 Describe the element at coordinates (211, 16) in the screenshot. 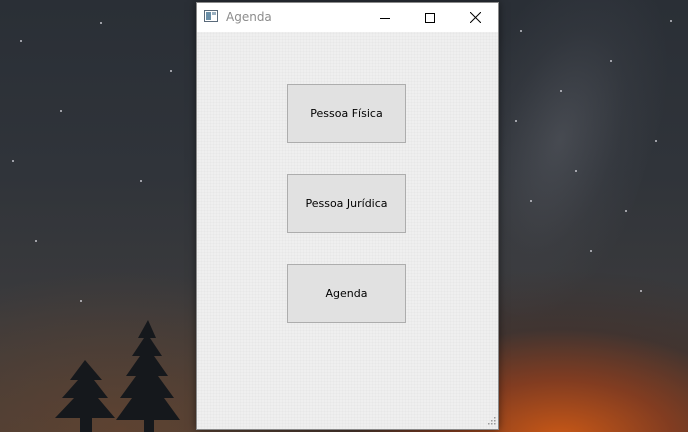

I see `app-icon` at that location.